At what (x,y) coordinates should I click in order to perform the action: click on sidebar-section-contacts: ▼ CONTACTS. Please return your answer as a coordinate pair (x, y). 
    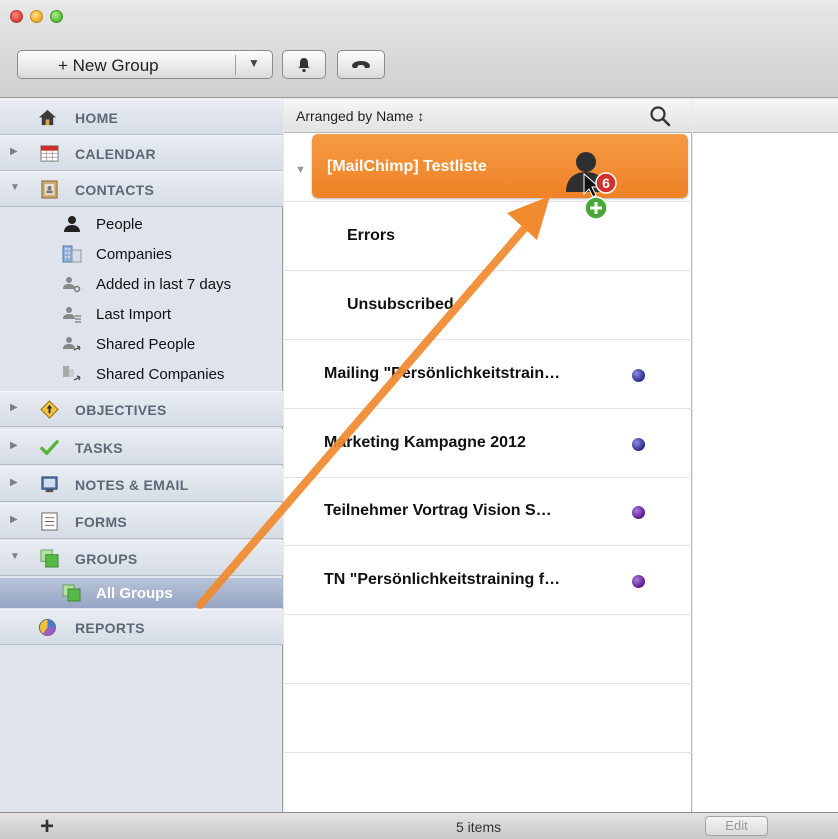
    Looking at the image, I should click on (141, 189).